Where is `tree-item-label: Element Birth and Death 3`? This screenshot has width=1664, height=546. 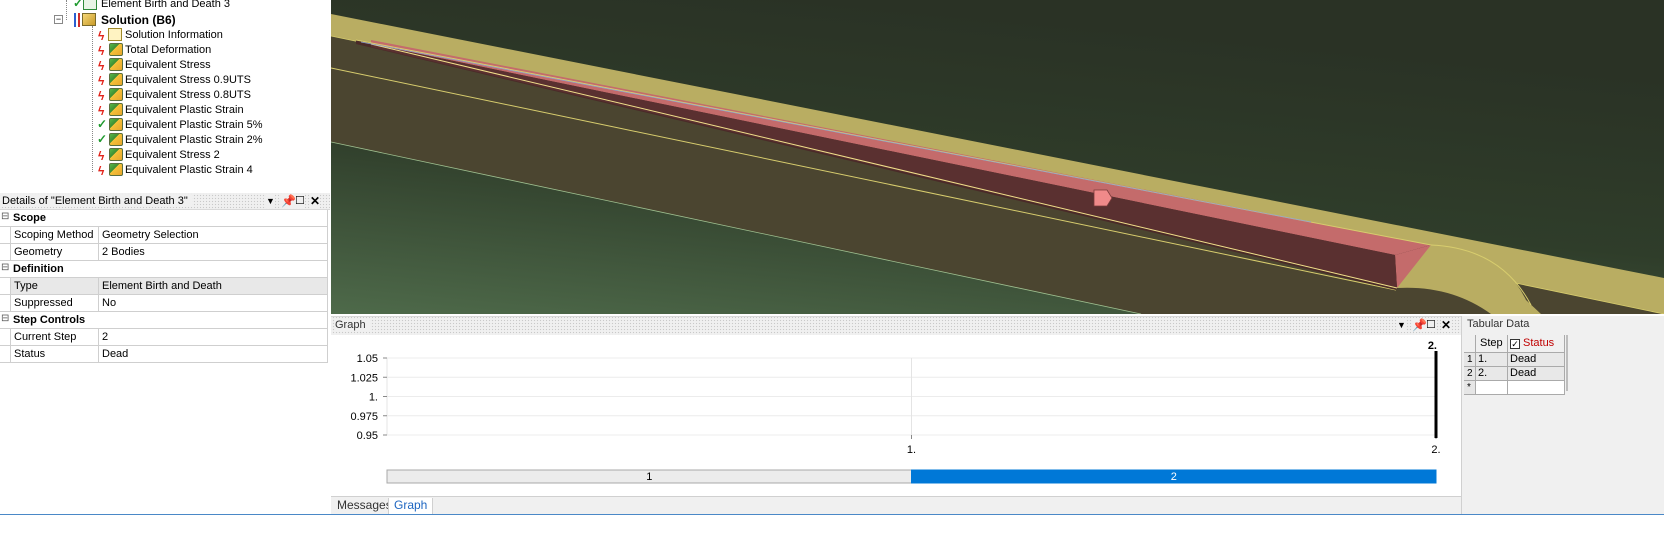 tree-item-label: Element Birth and Death 3 is located at coordinates (166, 5).